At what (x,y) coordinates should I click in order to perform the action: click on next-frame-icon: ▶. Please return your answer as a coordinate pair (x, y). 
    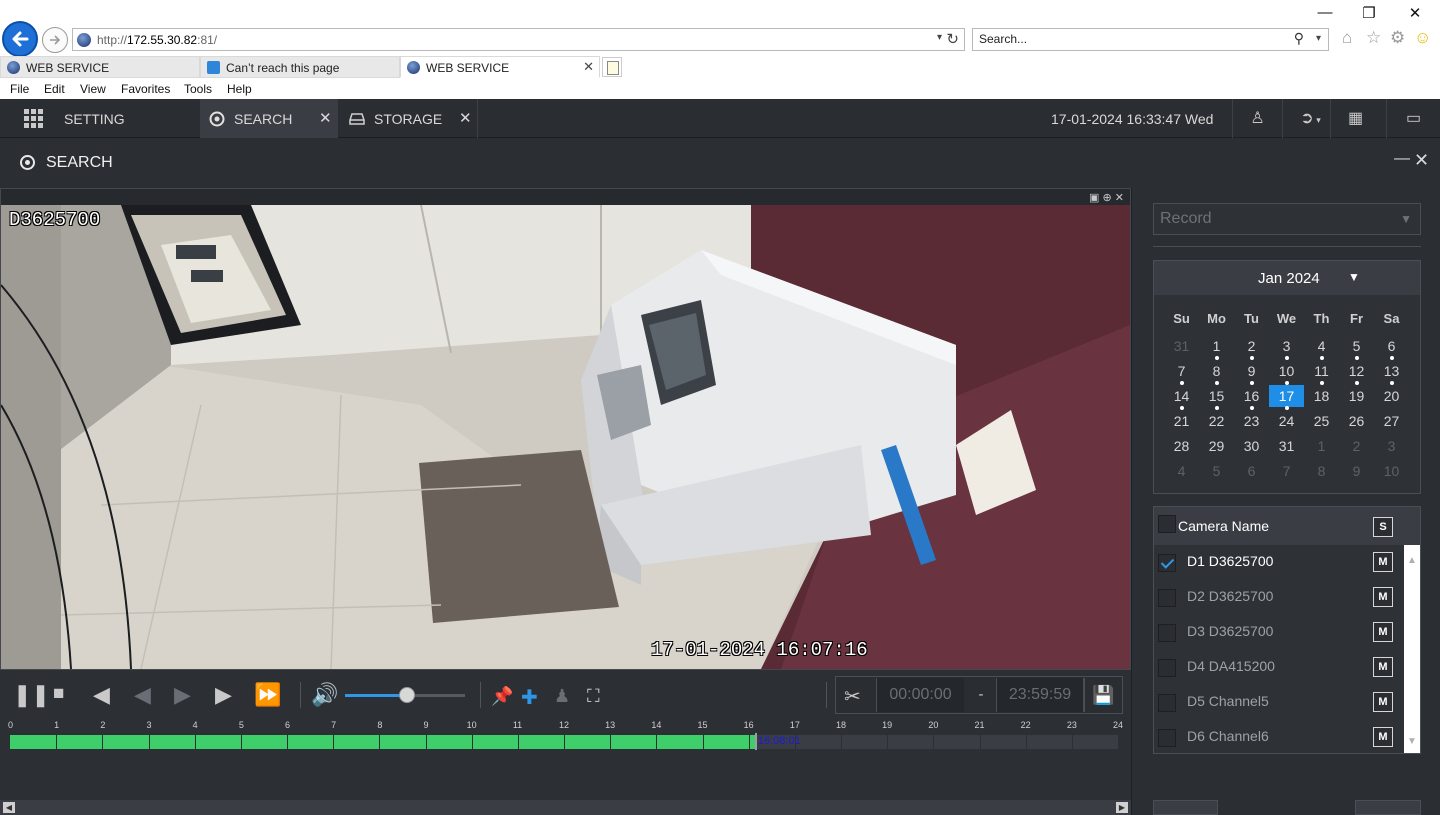
    Looking at the image, I should click on (182, 695).